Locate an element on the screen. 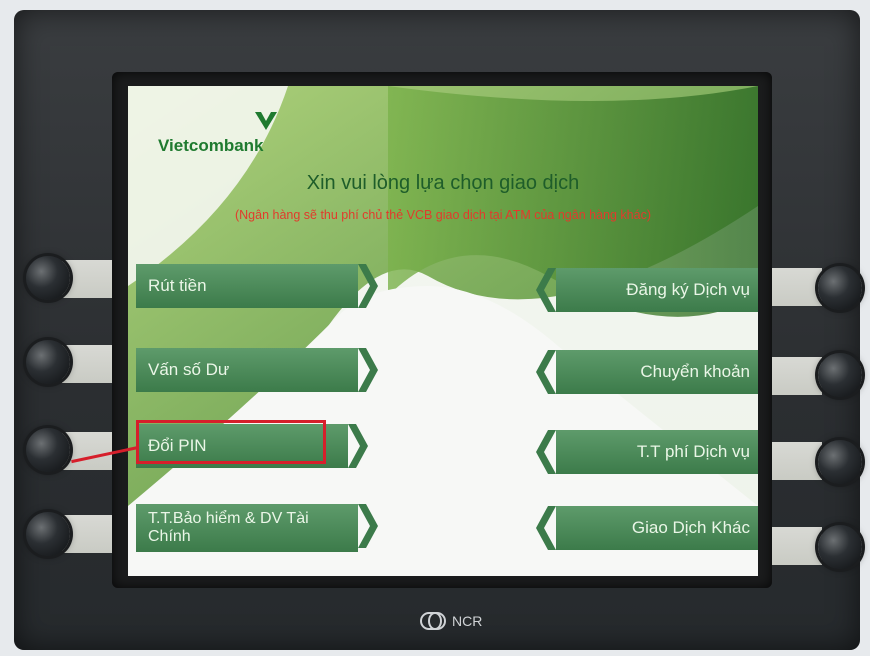  menu-insurance: T.T.Bảo hiểm & DV Tài Chính is located at coordinates (257, 528).